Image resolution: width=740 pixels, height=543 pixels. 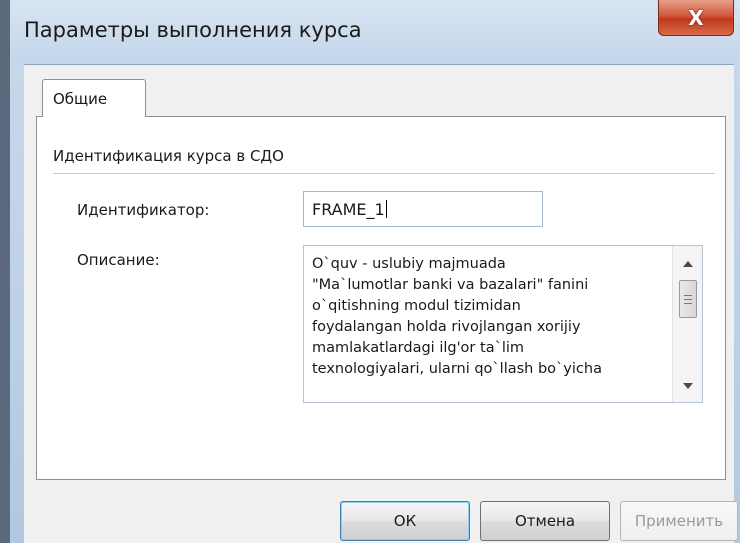 I want to click on group-divider, so click(x=384, y=173).